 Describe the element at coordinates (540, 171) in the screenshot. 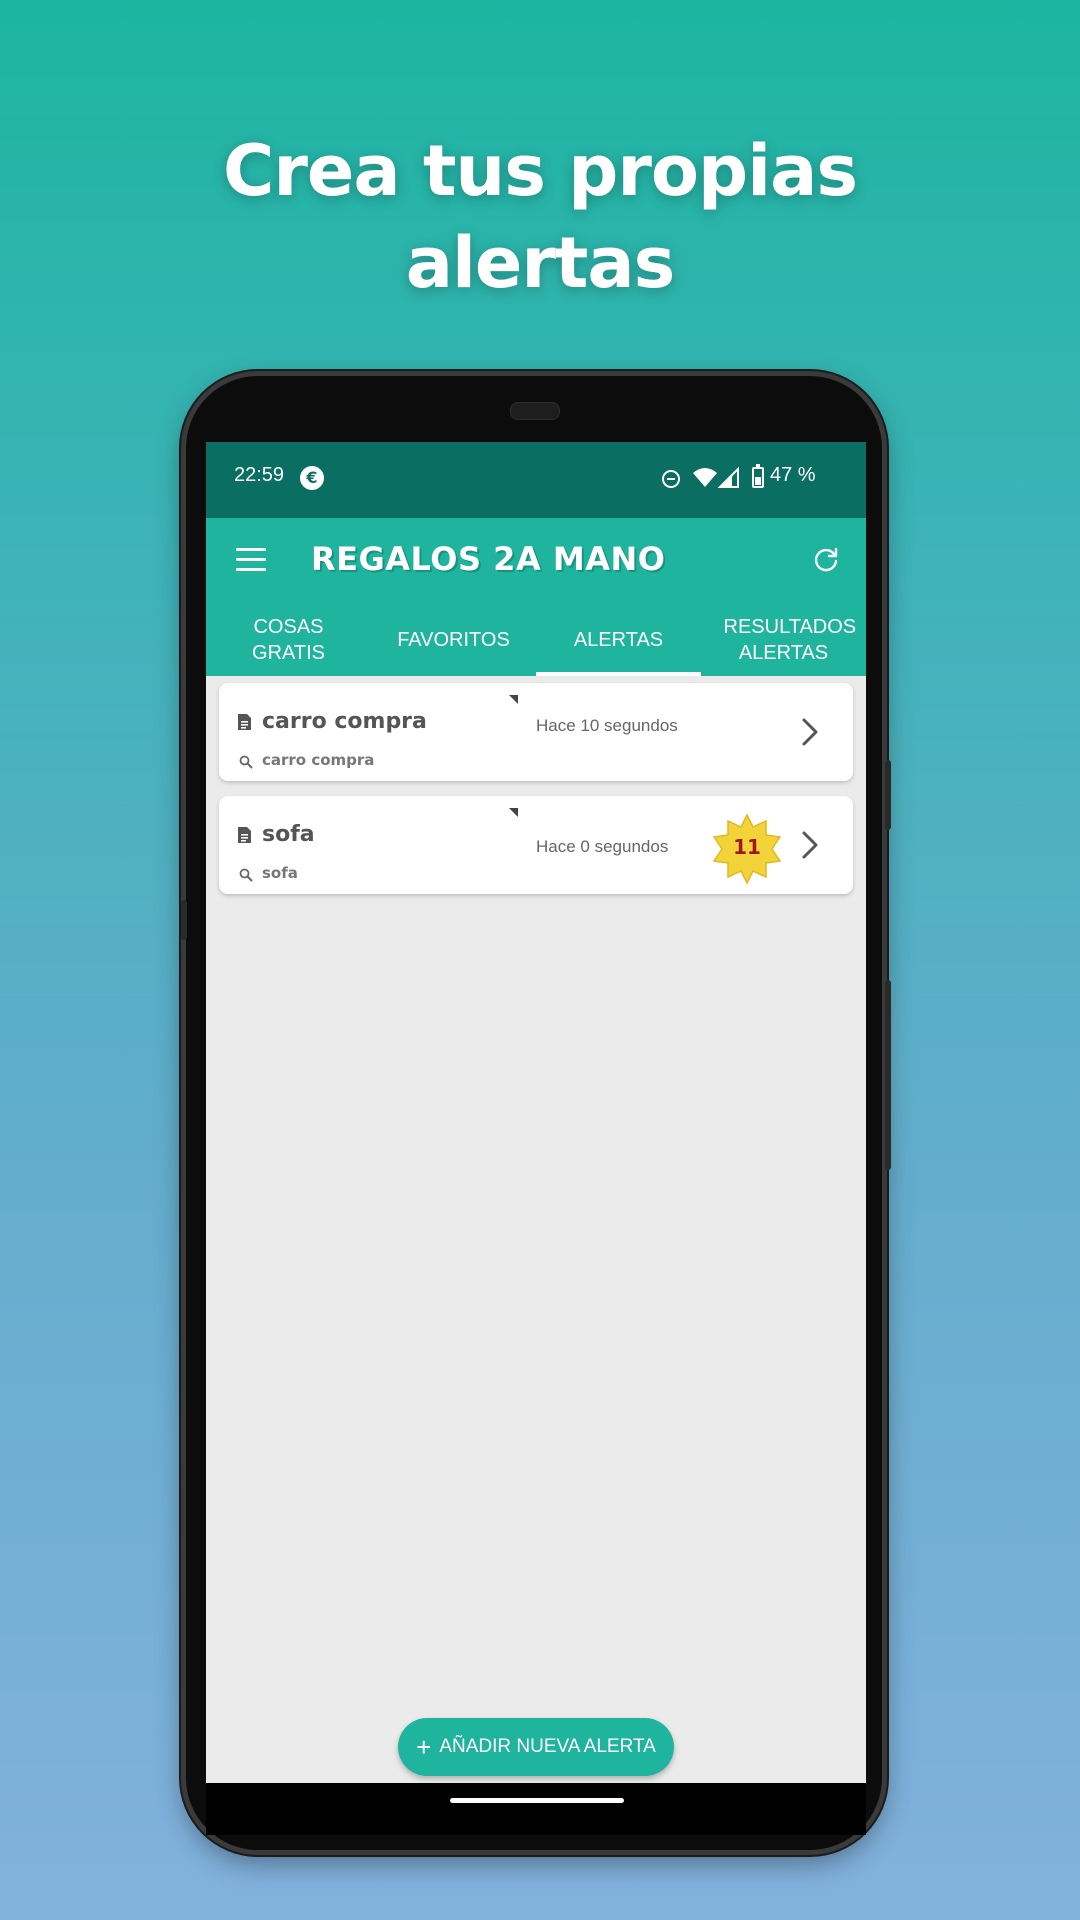

I see `promo-title-line-1: Crea tus propias` at that location.